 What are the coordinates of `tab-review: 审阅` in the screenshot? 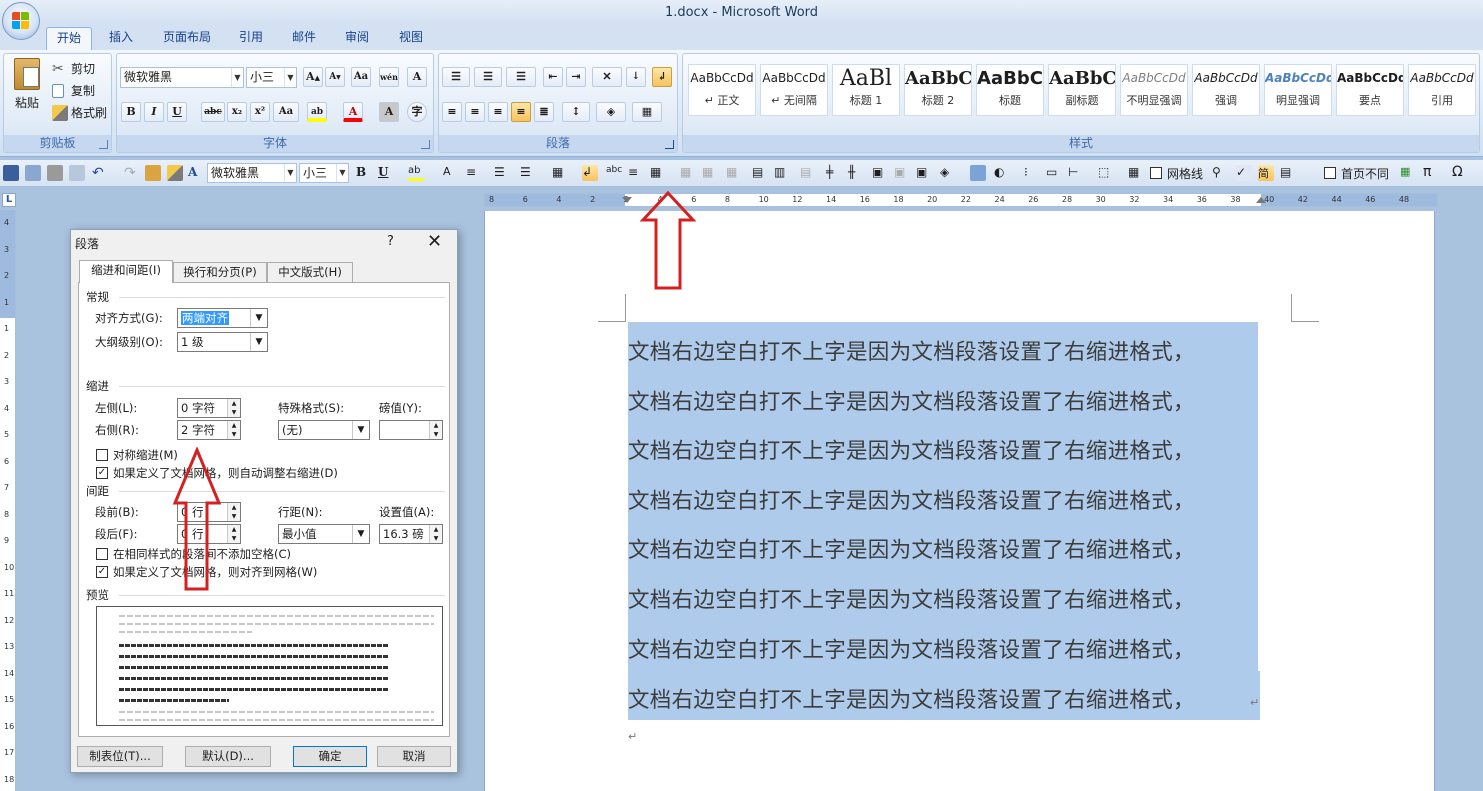 It's located at (357, 38).